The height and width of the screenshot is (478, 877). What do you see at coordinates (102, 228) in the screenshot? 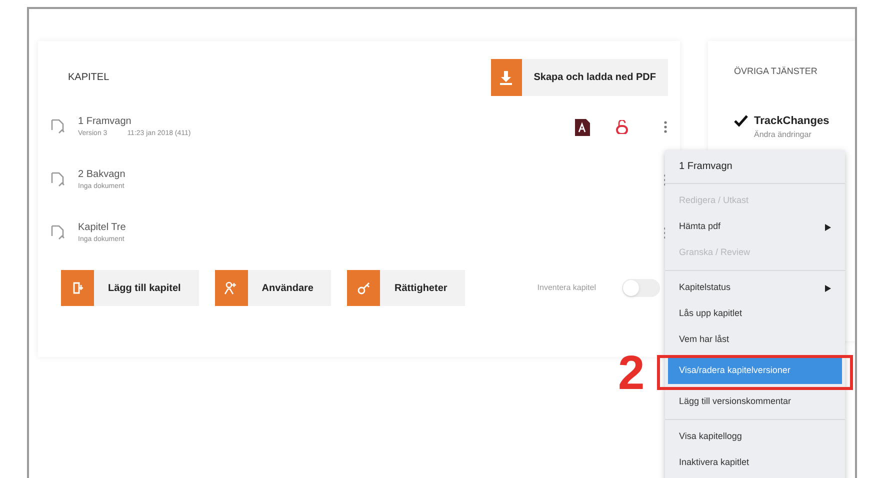
I see `chapter-name: Kapitel Tre` at bounding box center [102, 228].